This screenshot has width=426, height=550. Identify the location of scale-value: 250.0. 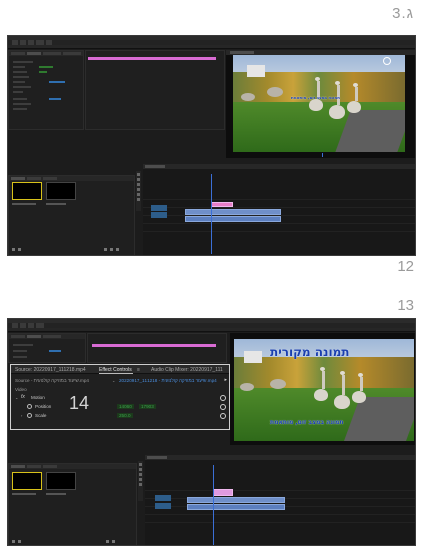
(125, 415).